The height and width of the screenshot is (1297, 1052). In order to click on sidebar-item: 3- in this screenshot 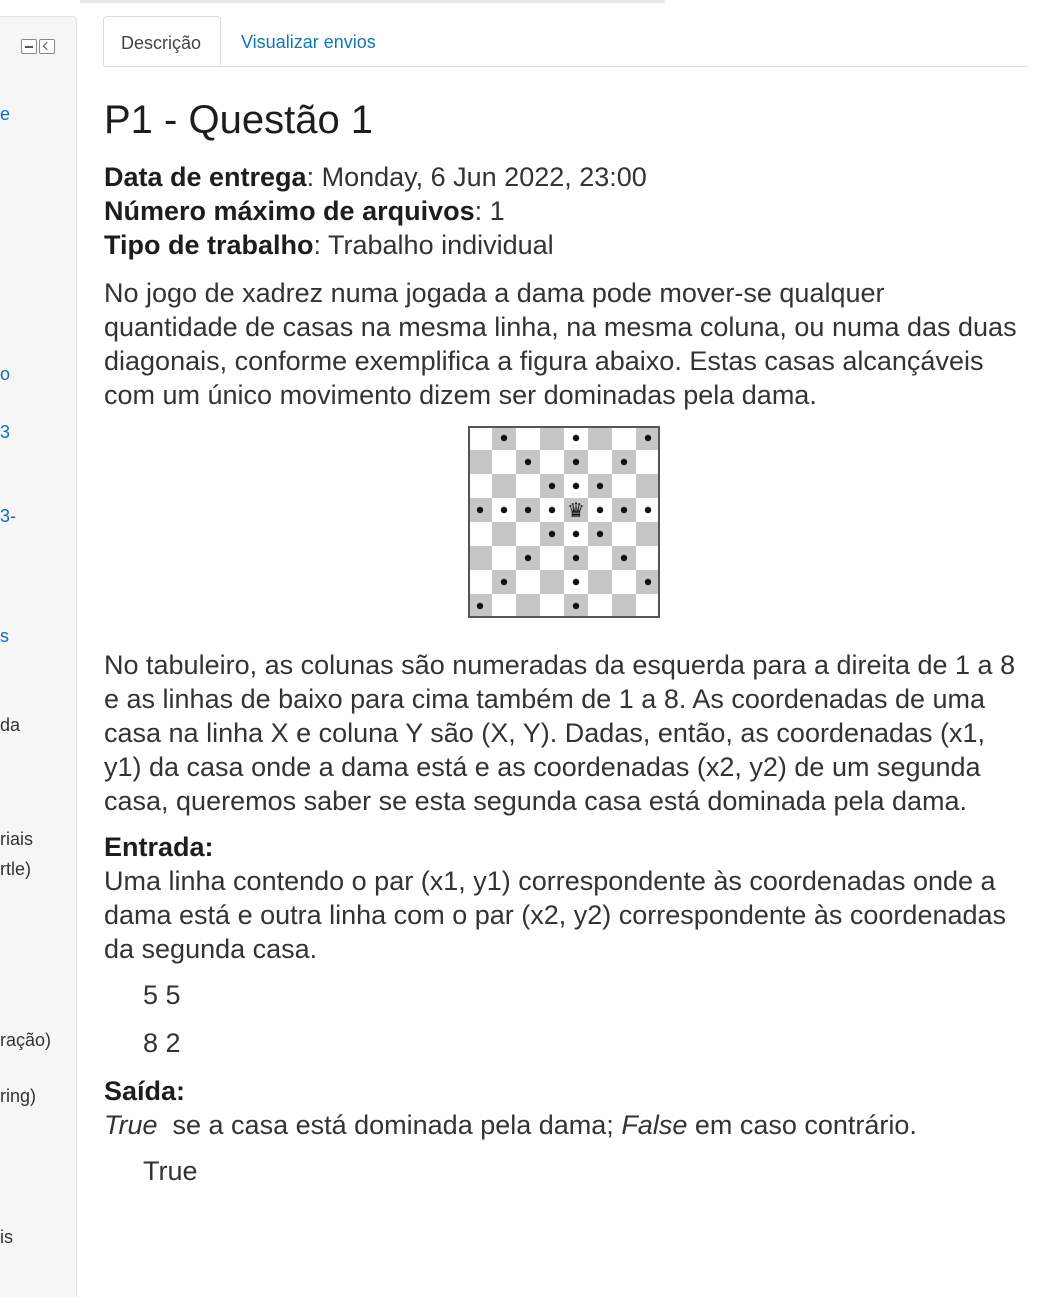, I will do `click(8, 516)`.